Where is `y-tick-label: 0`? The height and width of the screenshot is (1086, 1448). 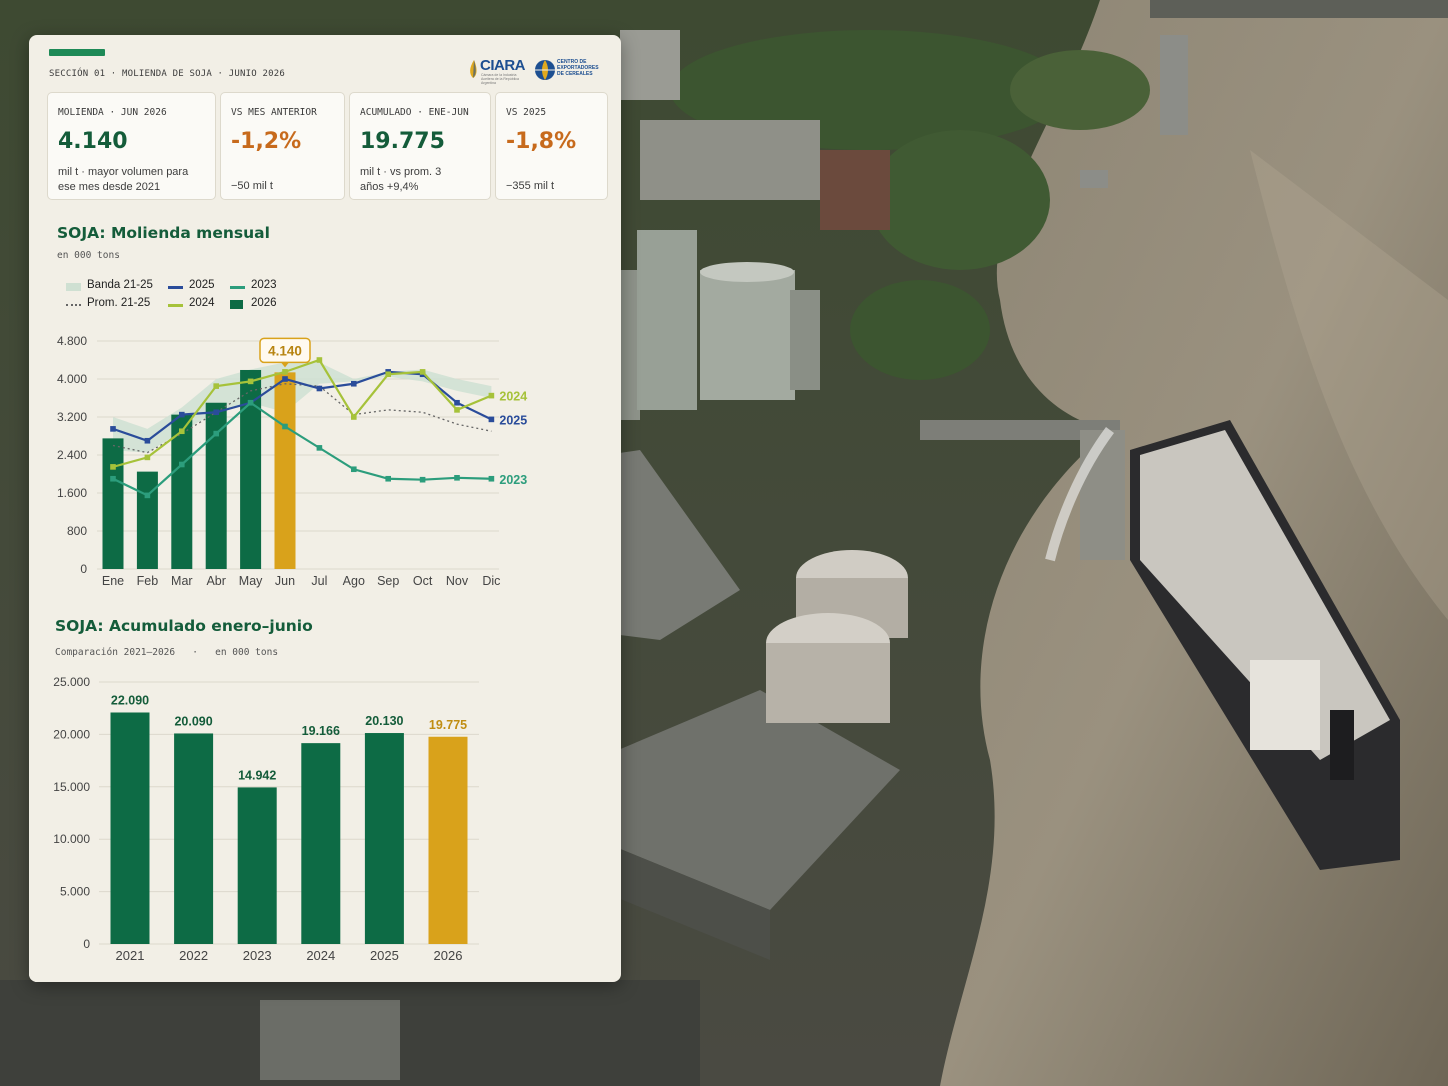
y-tick-label: 0 is located at coordinates (83, 569).